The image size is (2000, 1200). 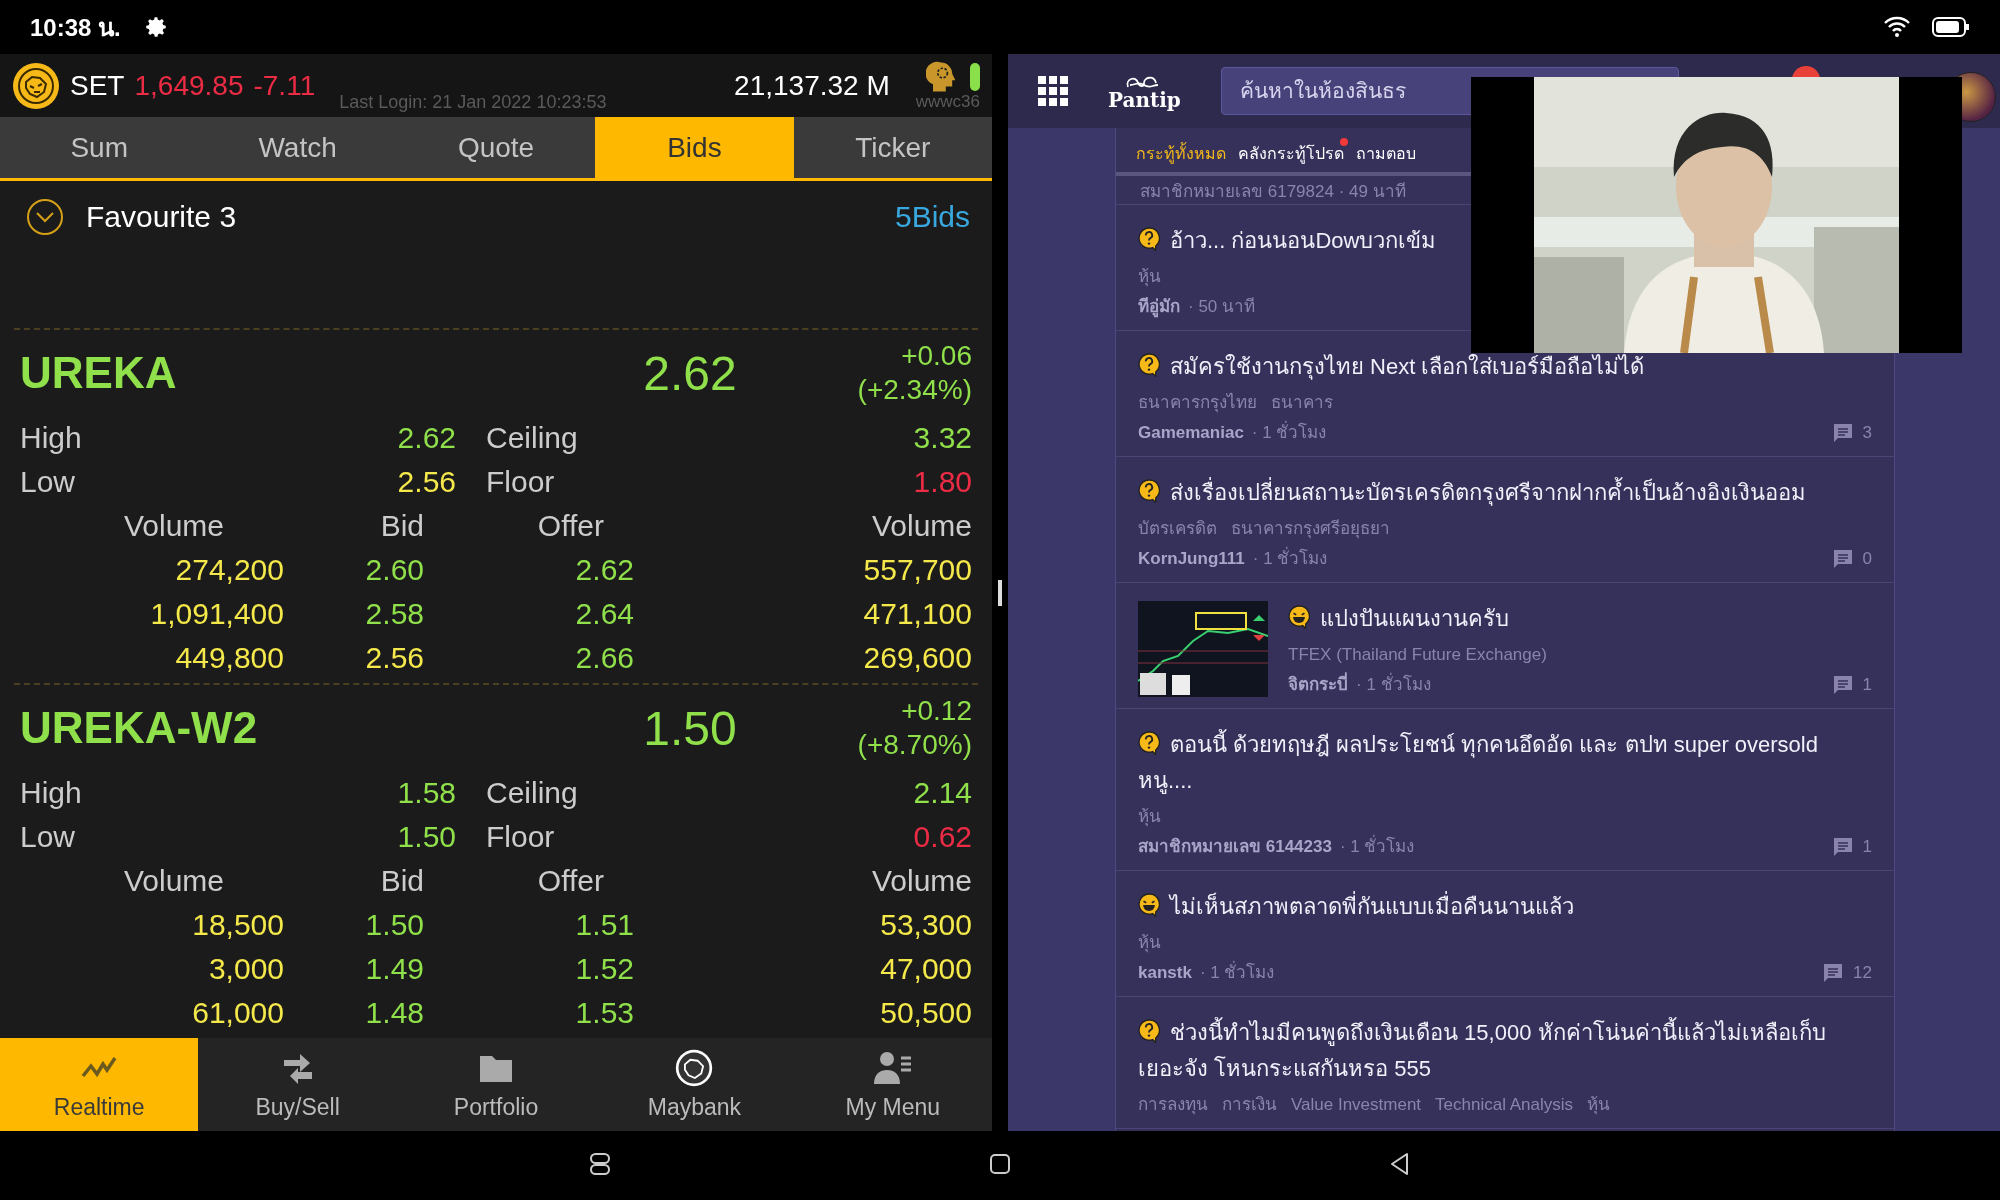 I want to click on author-name: สมาชิกหมายเลข 6144233, so click(x=1235, y=847).